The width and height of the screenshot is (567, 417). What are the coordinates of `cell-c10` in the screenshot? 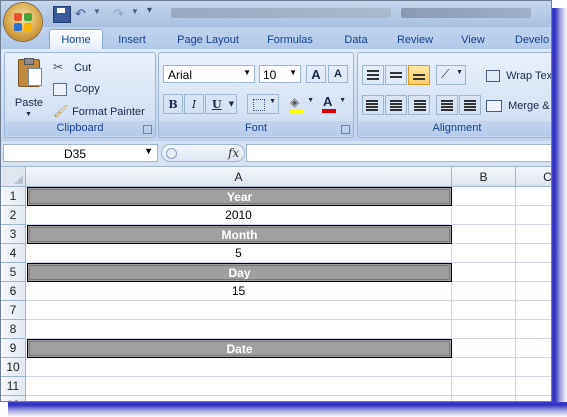 It's located at (533, 367).